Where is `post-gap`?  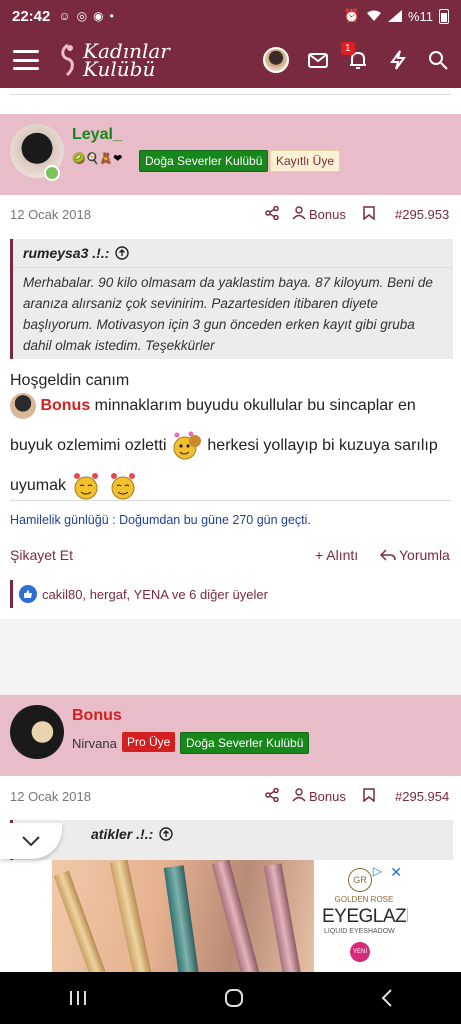 post-gap is located at coordinates (230, 657).